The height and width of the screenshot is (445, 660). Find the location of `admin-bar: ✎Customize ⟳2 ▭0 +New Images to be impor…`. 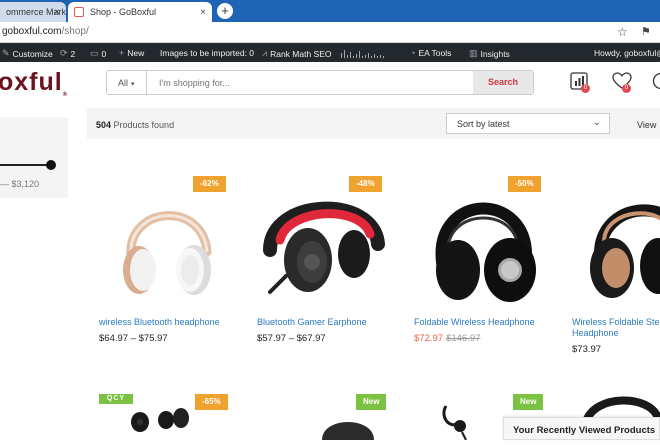

admin-bar: ✎Customize ⟳2 ▭0 +New Images to be impor… is located at coordinates (330, 52).